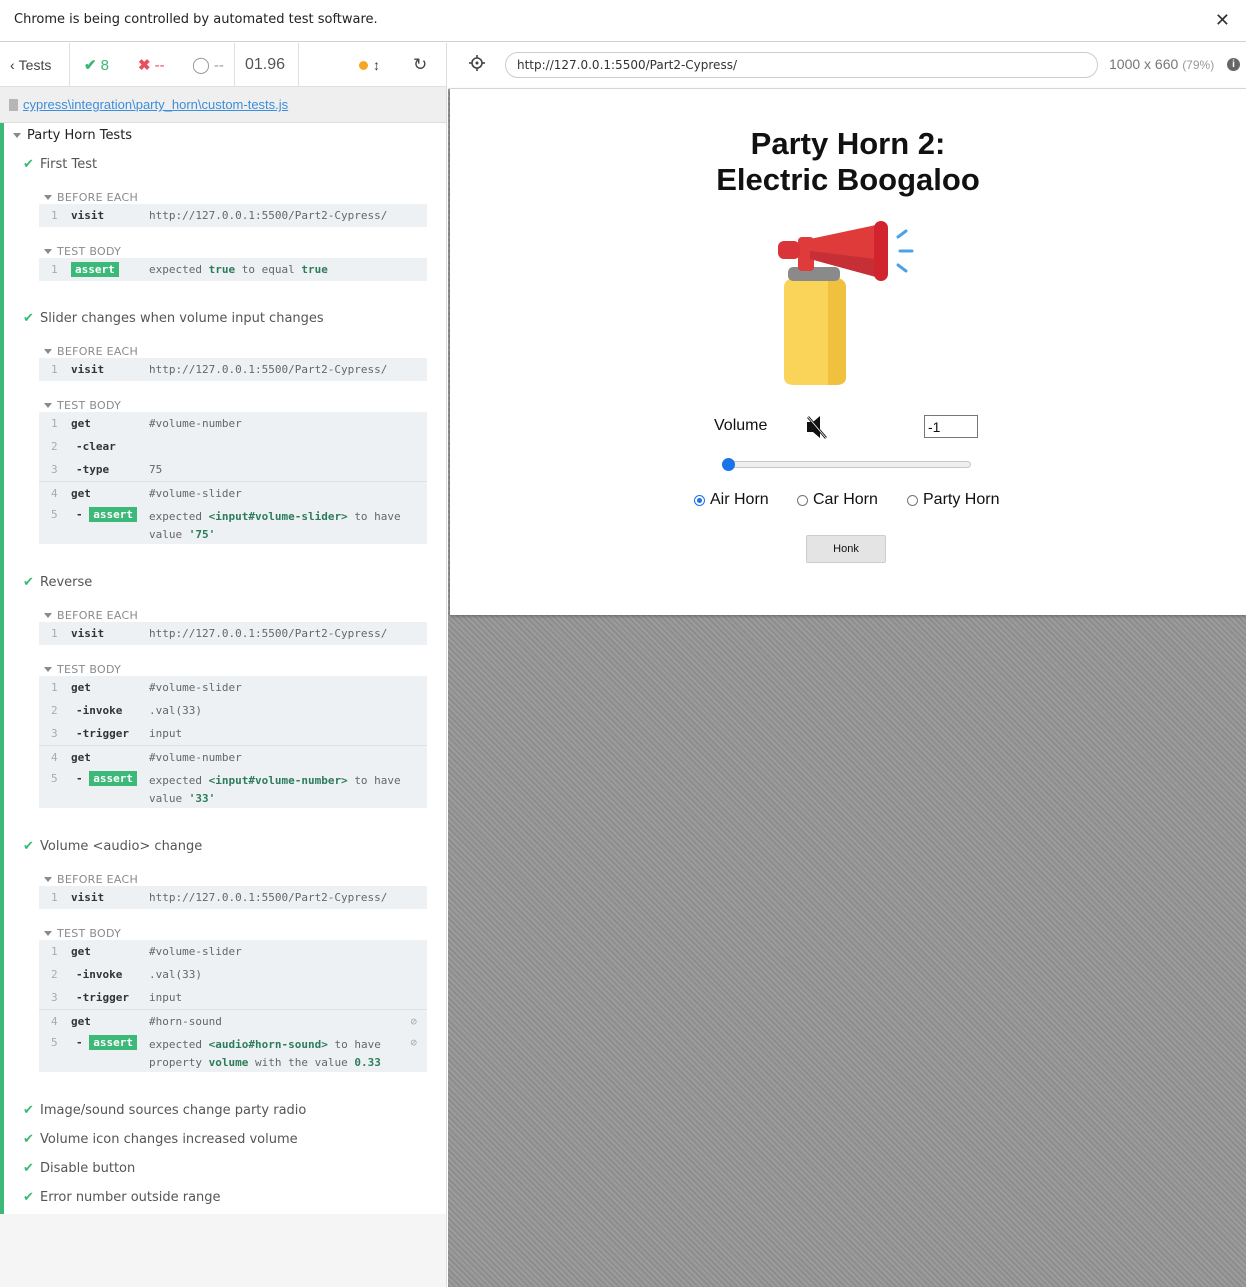 The width and height of the screenshot is (1246, 1287). Describe the element at coordinates (164, 1110) in the screenshot. I see `test-image-sound-sources: ✔ Image/sound sources change party radio` at that location.